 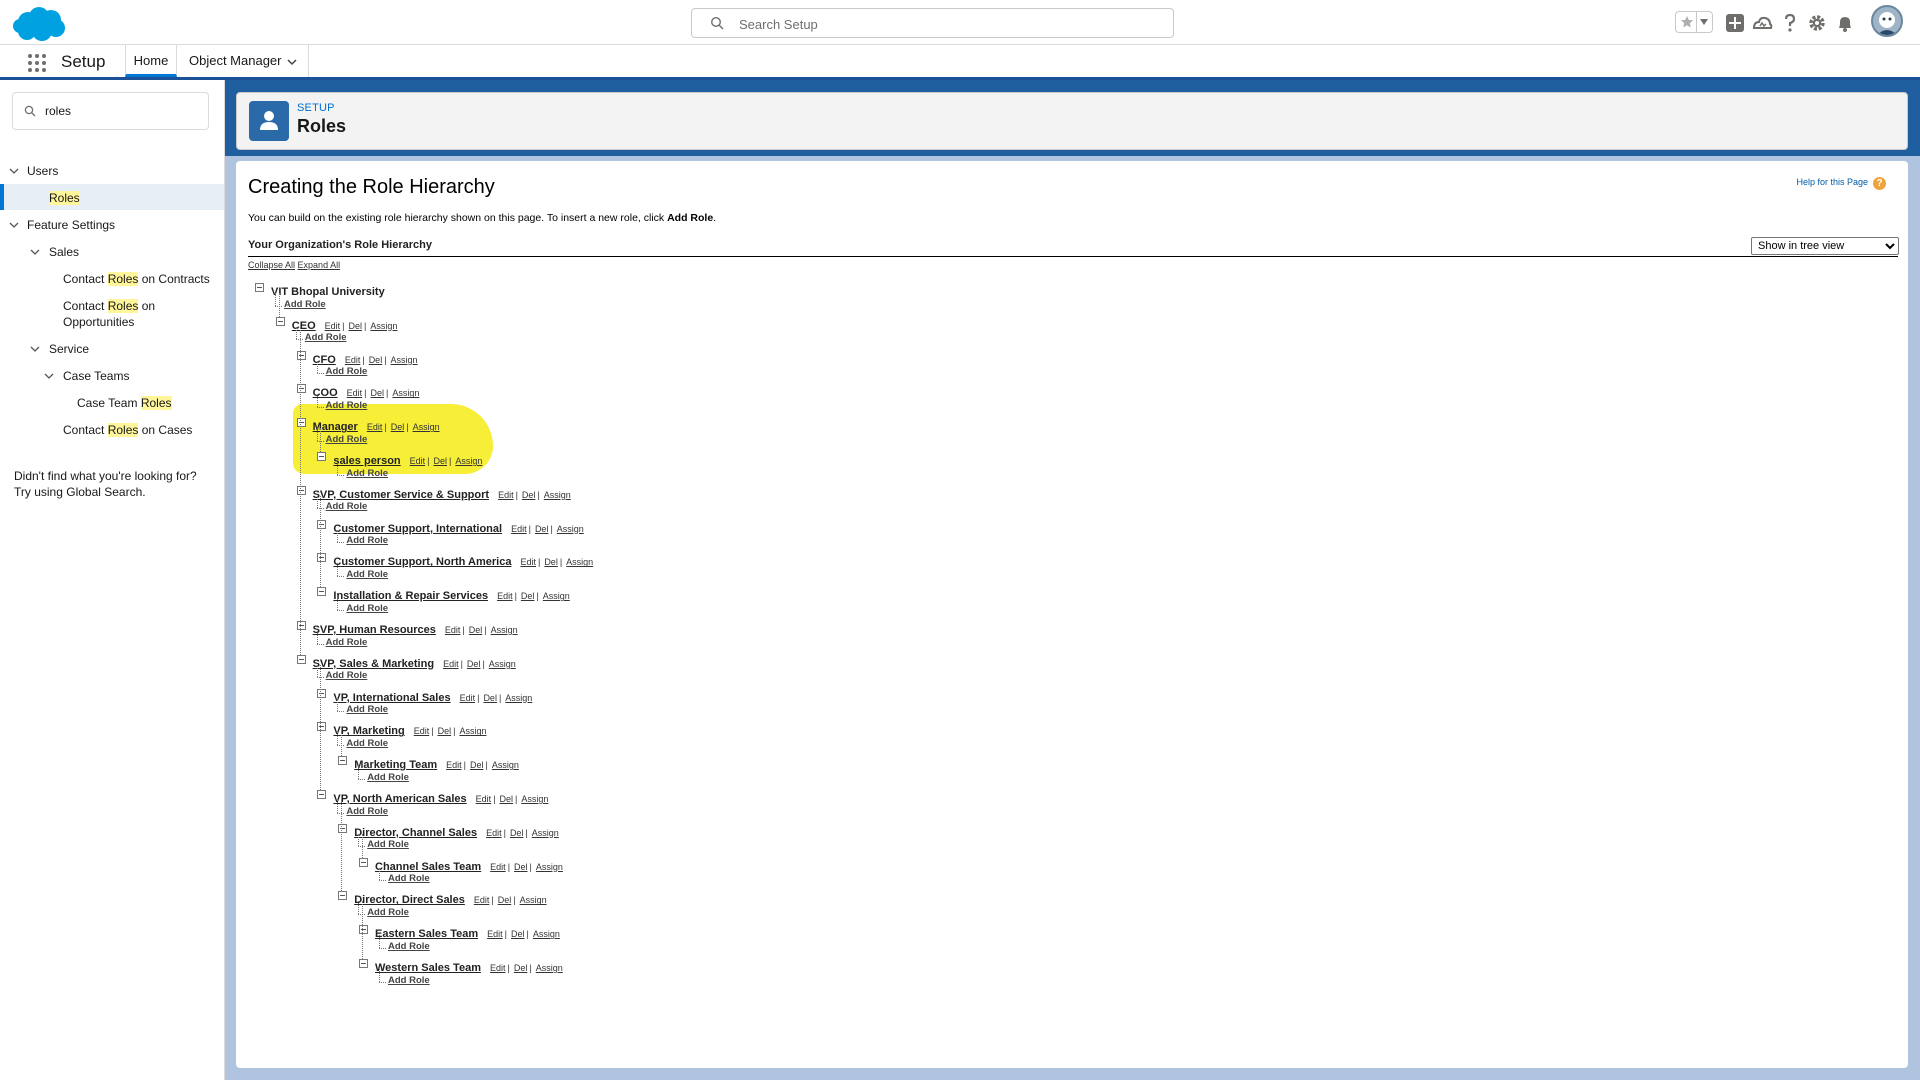 I want to click on salesforce-logo, so click(x=39, y=24).